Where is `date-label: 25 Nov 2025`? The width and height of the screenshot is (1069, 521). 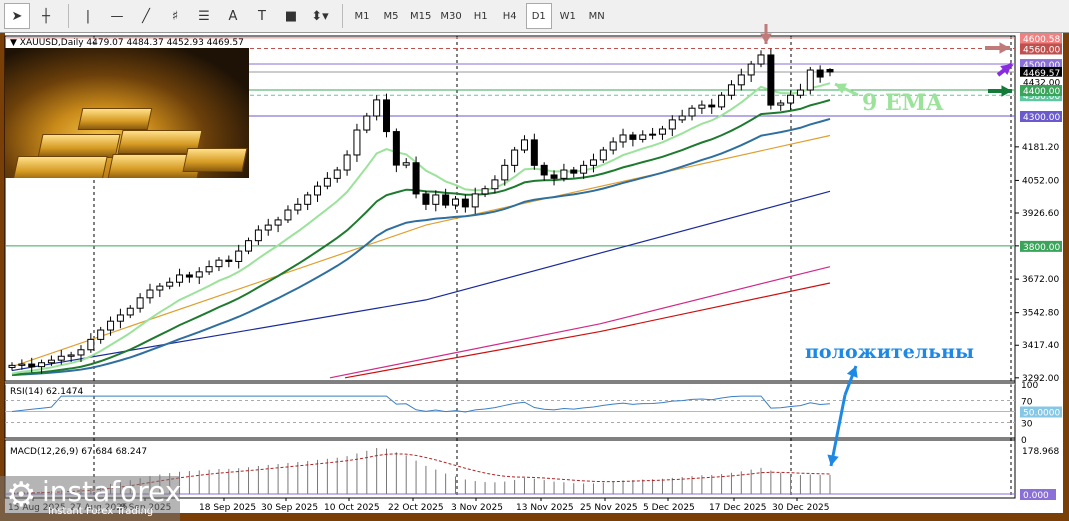
date-label: 25 Nov 2025 is located at coordinates (609, 508).